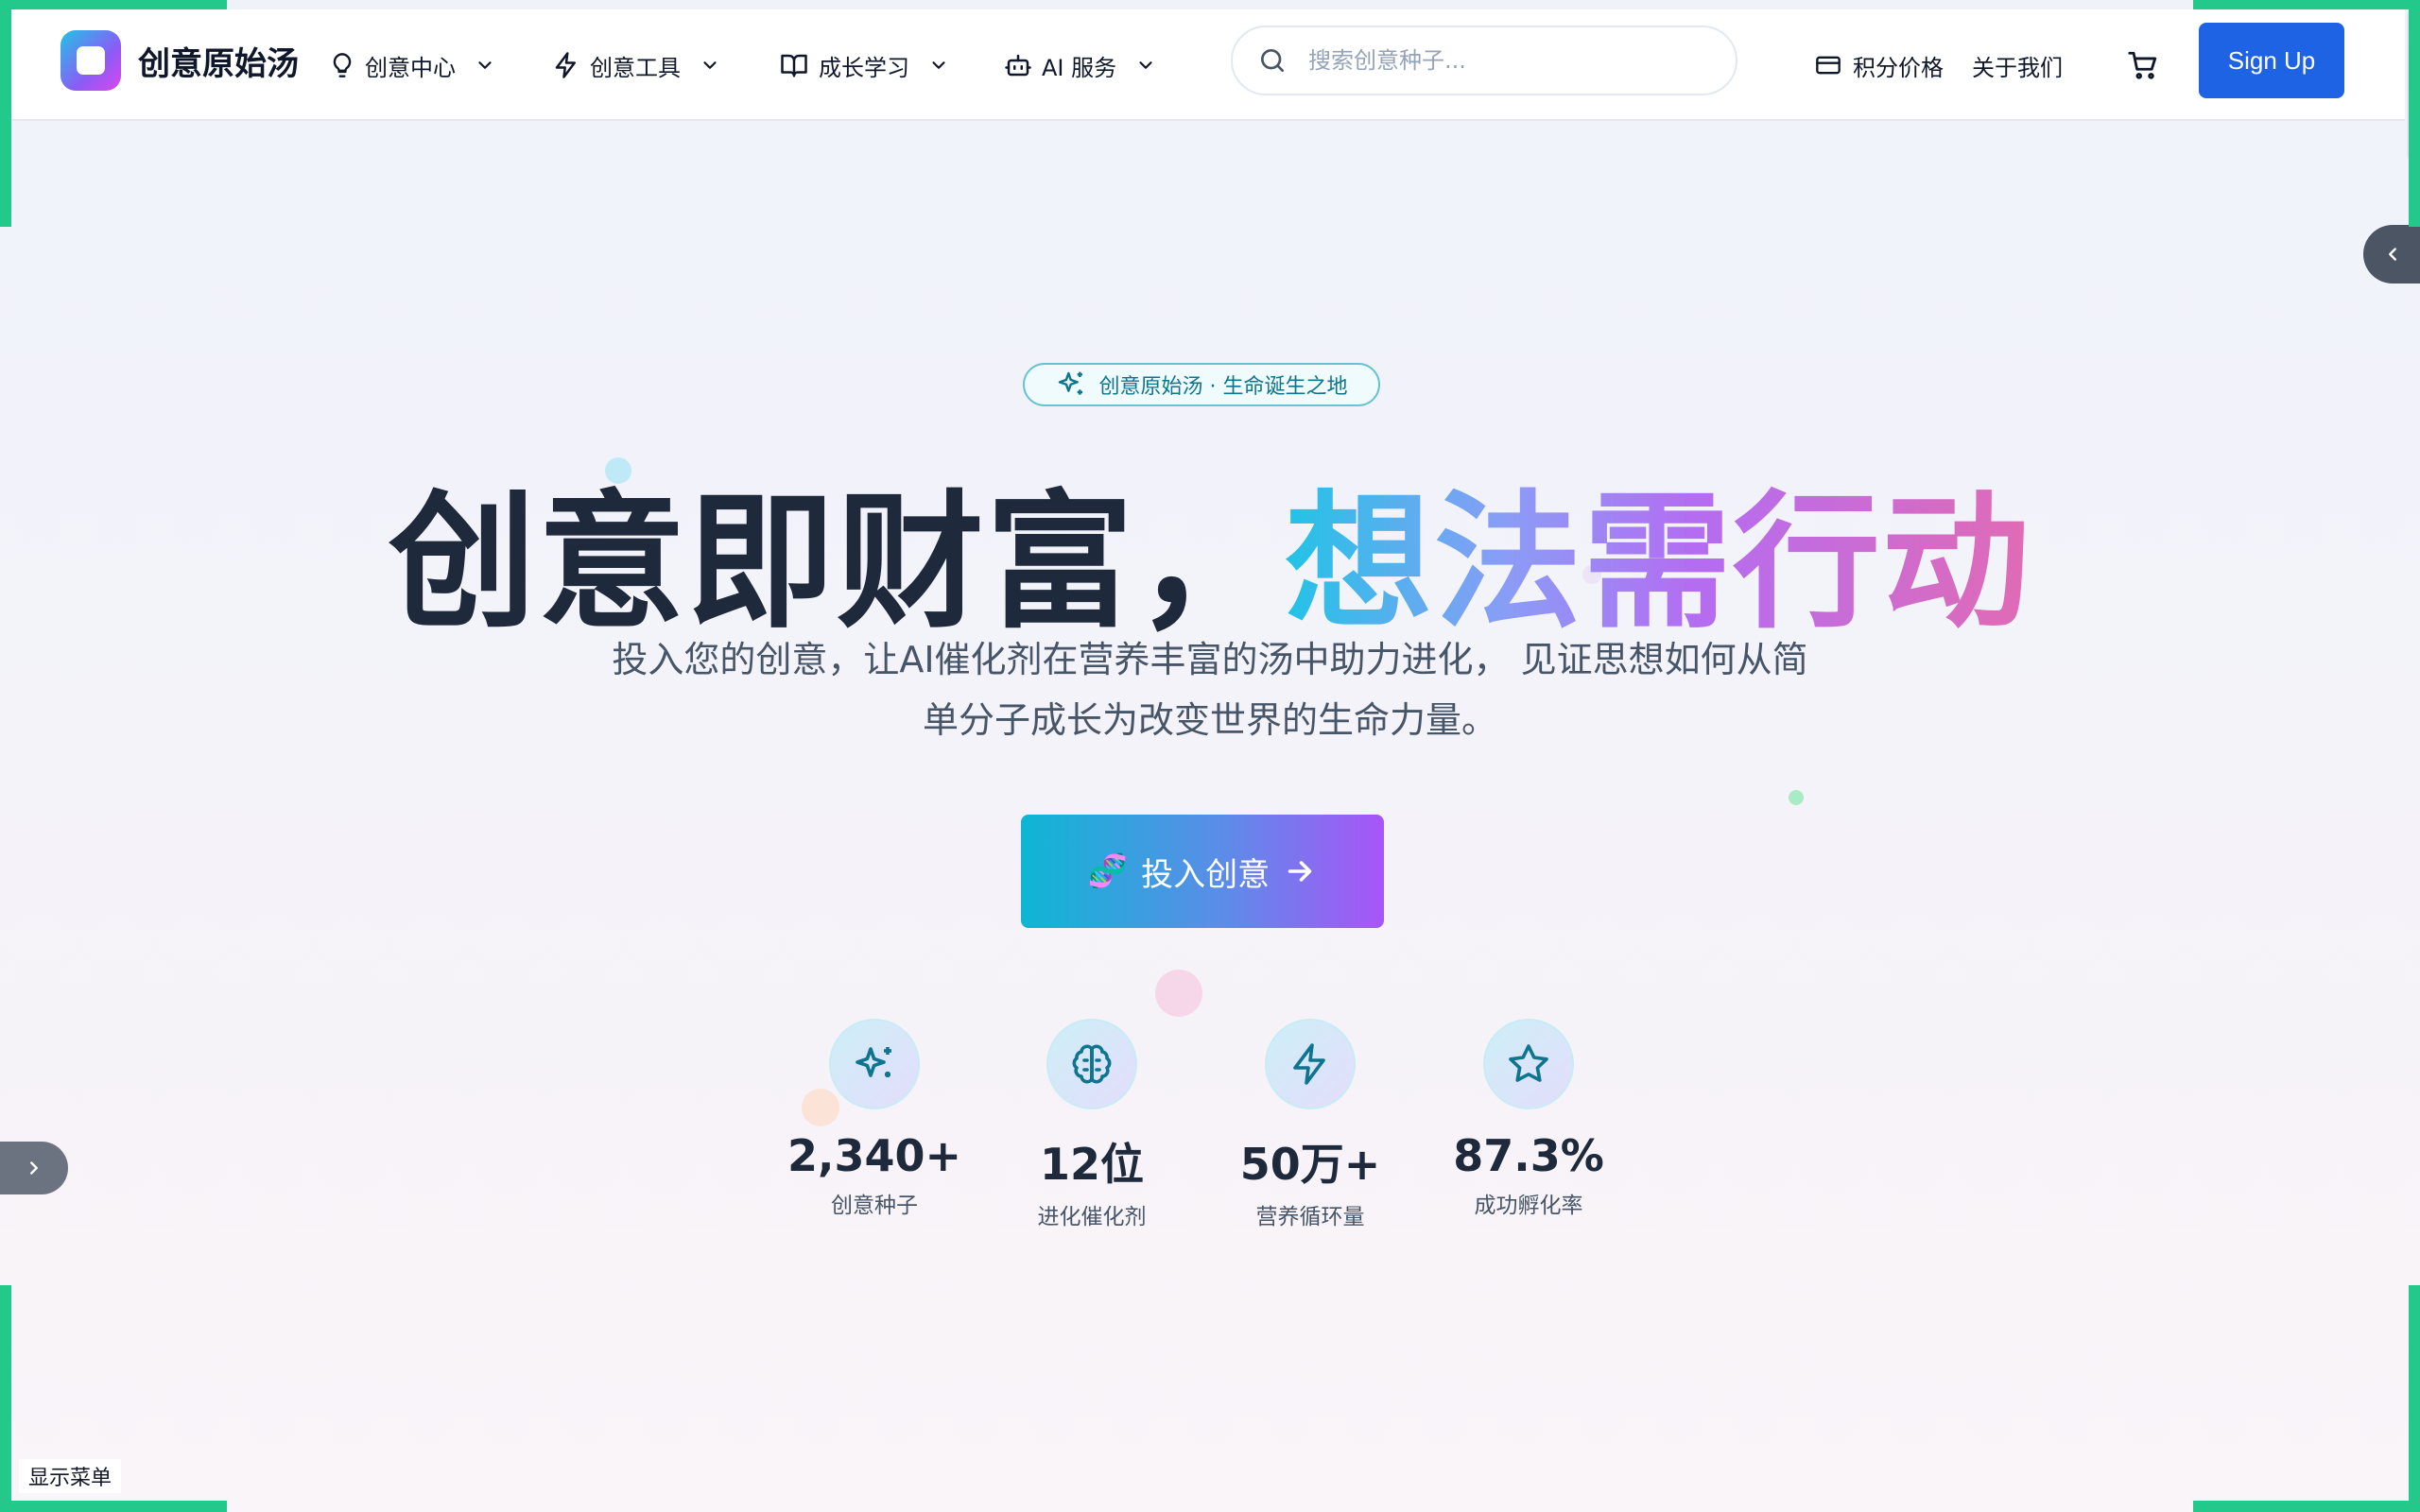  I want to click on expand-panel-button, so click(34, 1168).